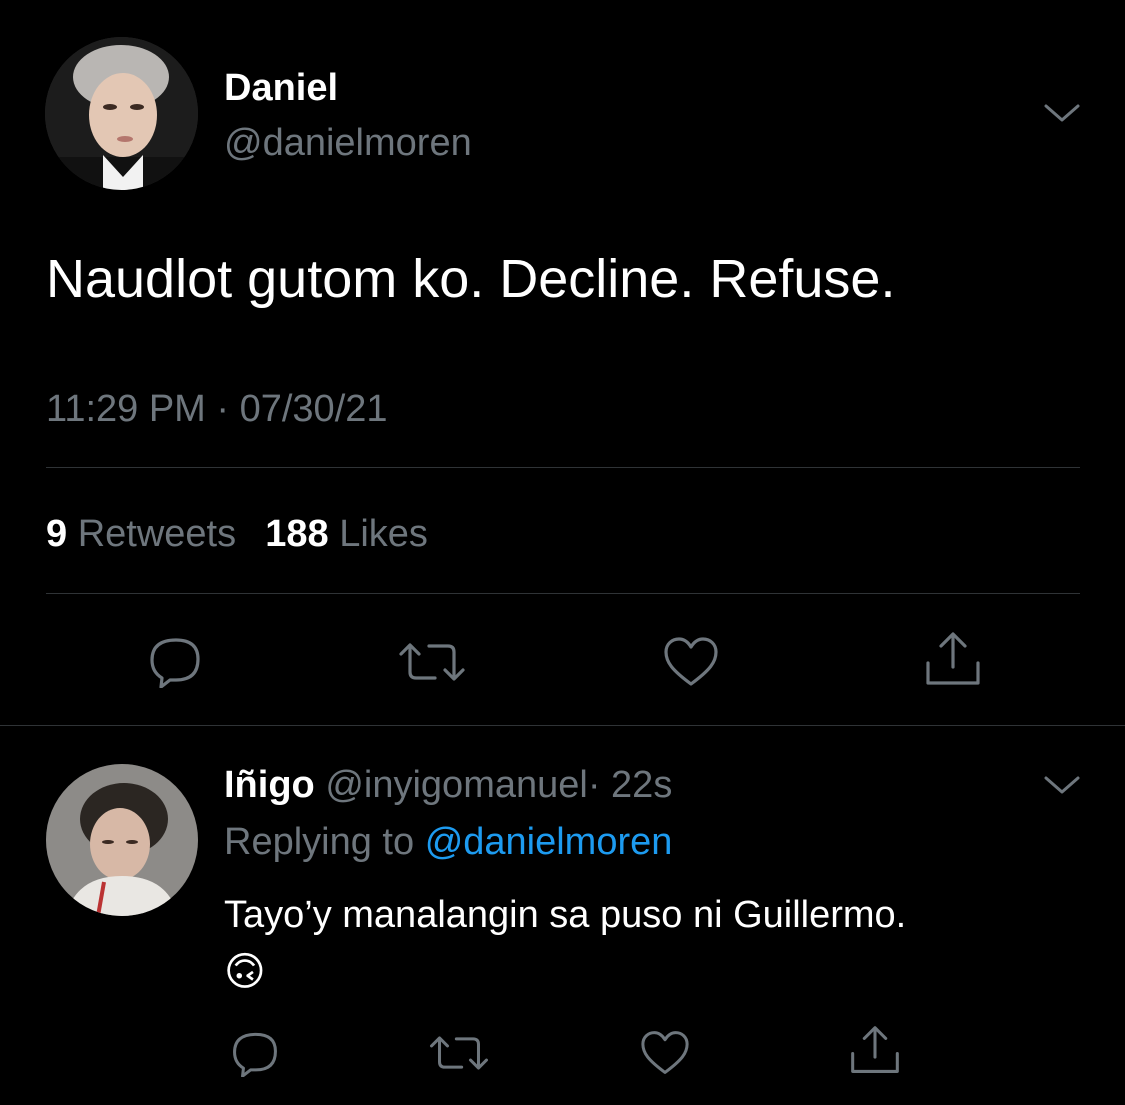 The width and height of the screenshot is (1125, 1105). What do you see at coordinates (348, 143) in the screenshot?
I see `author-handle: @danielmoren` at bounding box center [348, 143].